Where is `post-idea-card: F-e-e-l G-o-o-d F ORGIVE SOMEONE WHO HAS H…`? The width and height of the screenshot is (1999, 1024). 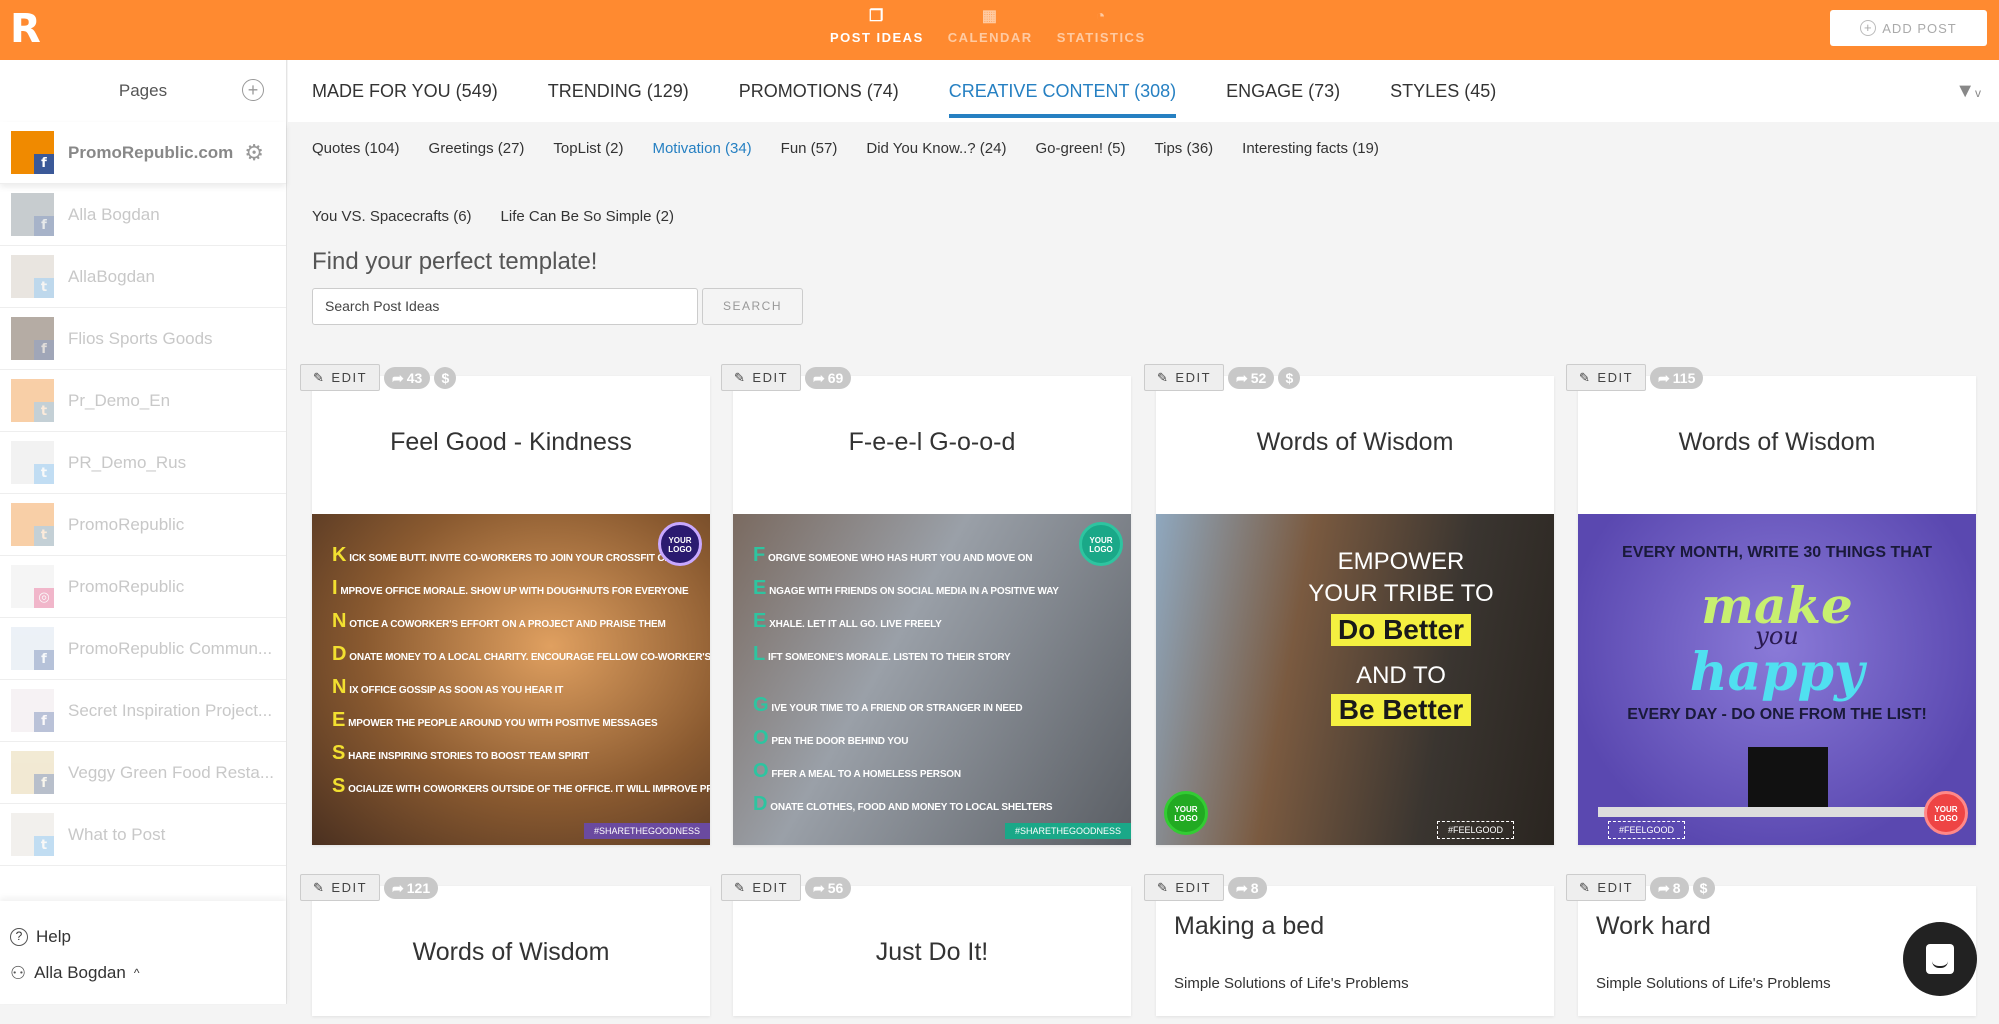 post-idea-card: F-e-e-l G-o-o-d F ORGIVE SOMEONE WHO HAS H… is located at coordinates (932, 610).